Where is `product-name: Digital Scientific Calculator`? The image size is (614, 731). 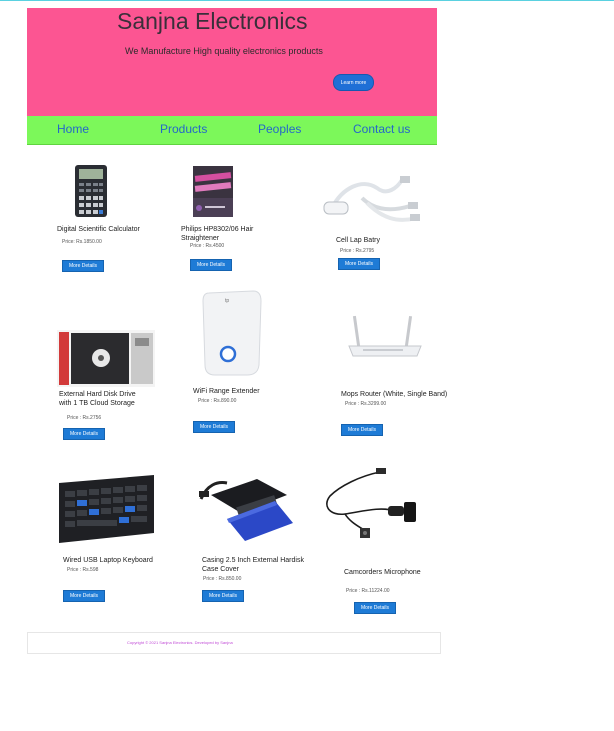 product-name: Digital Scientific Calculator is located at coordinates (98, 229).